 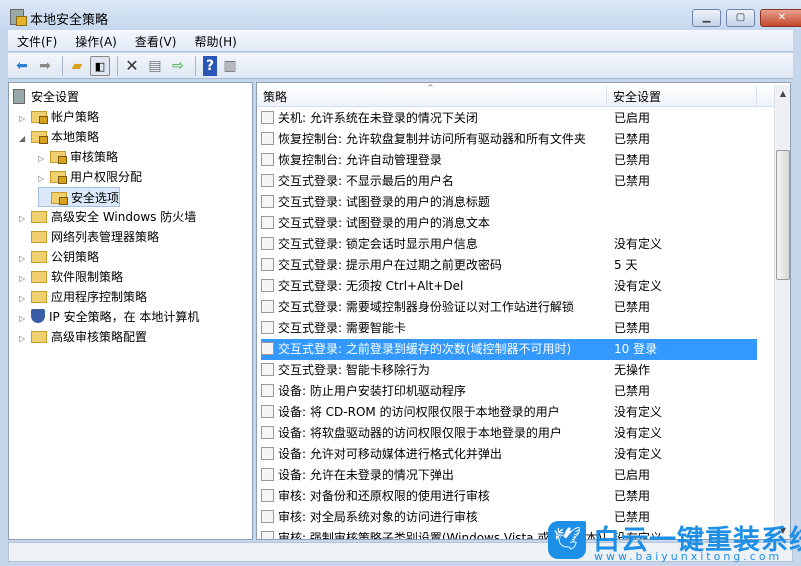 I want to click on tree-item: 安全设置, so click(x=46, y=97).